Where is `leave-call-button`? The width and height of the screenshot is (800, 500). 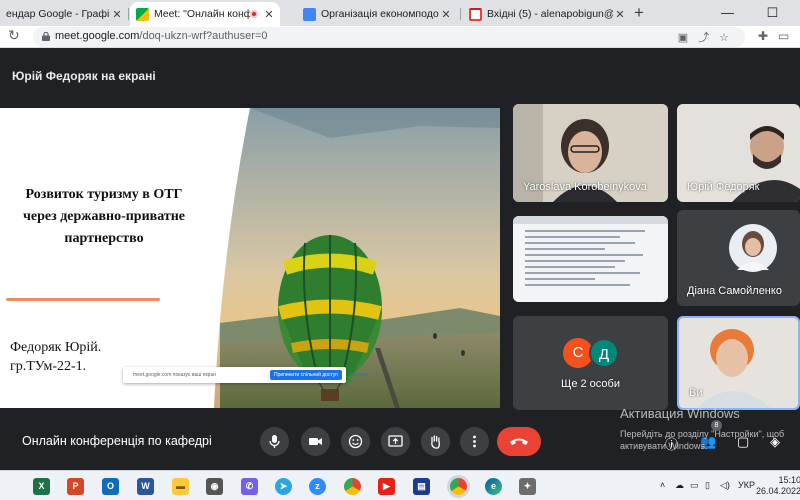 leave-call-button is located at coordinates (519, 441).